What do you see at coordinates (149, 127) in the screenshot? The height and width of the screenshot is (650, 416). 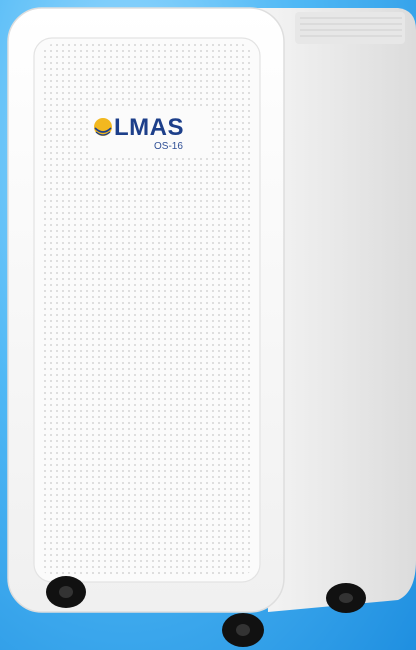 I see `brand-name: LMAS` at bounding box center [149, 127].